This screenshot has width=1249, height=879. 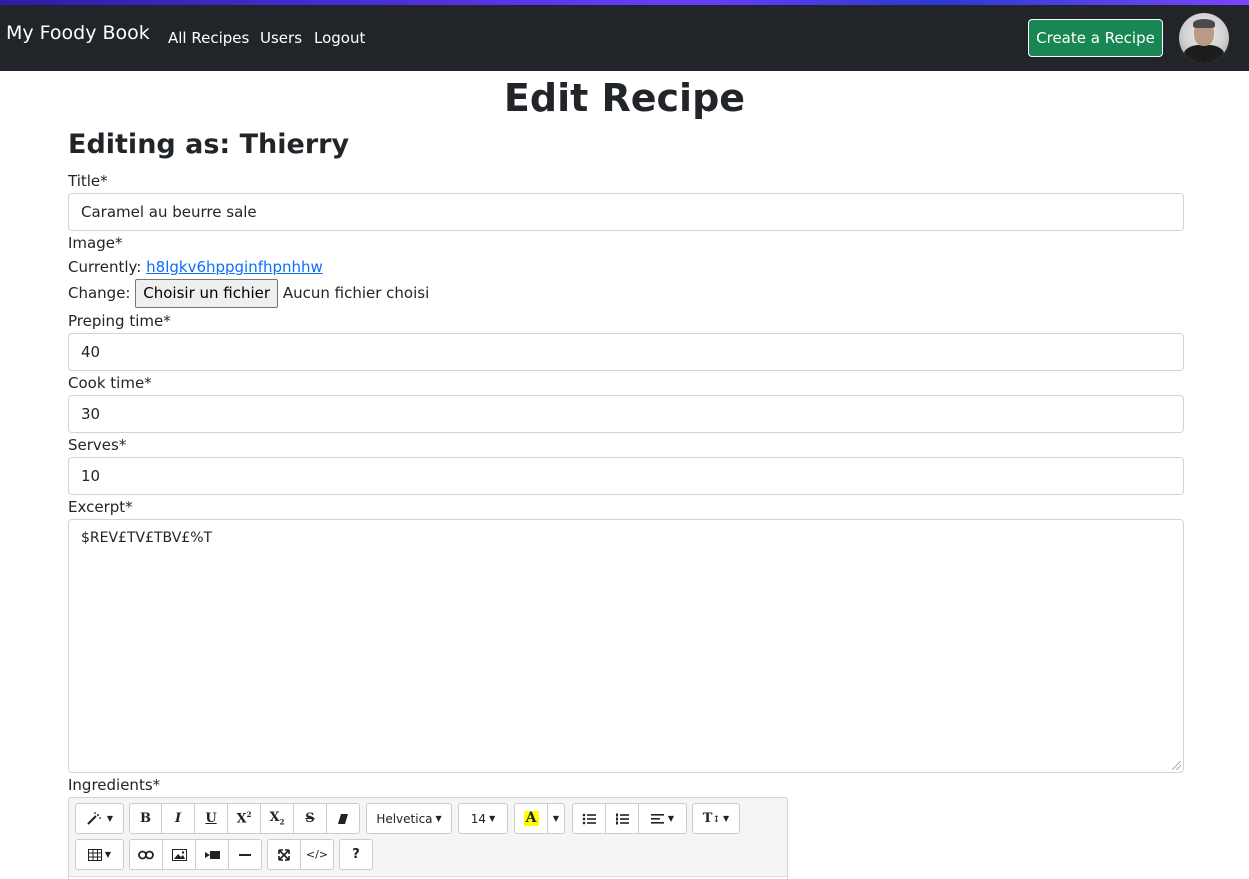 I want to click on line-height-dropdown: T↕ ▼, so click(x=716, y=818).